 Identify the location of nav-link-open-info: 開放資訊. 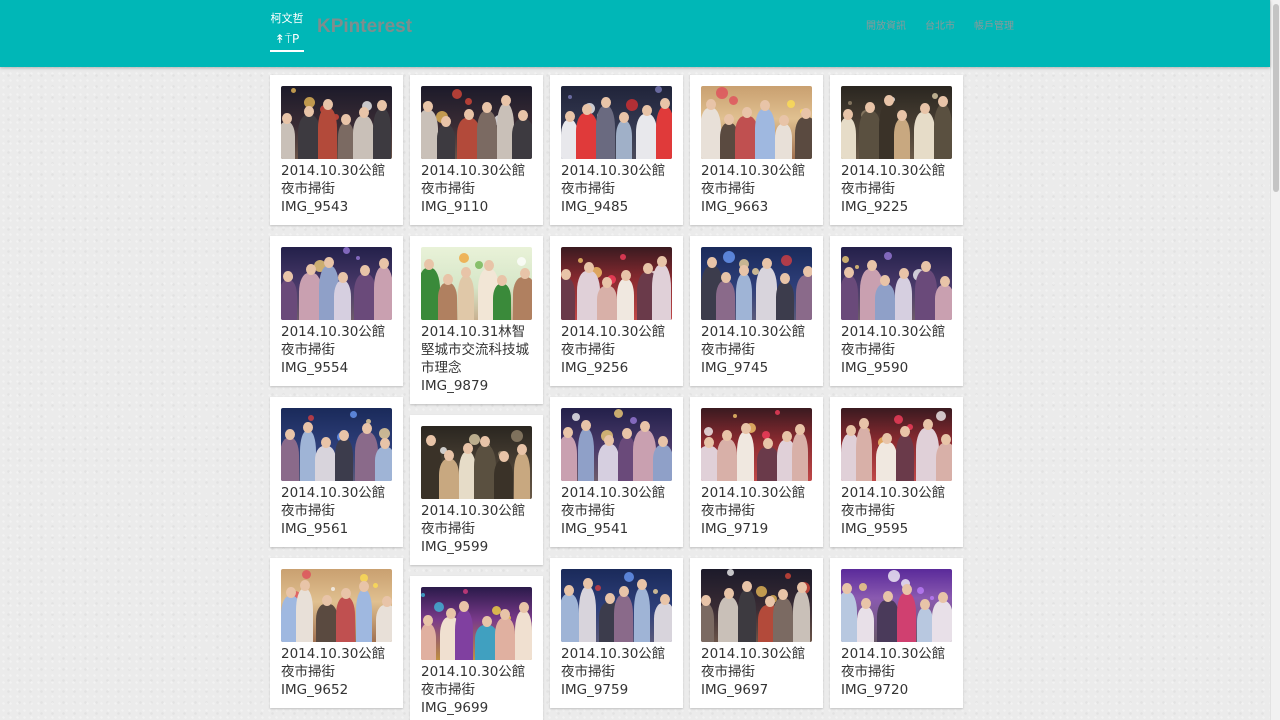
(886, 27).